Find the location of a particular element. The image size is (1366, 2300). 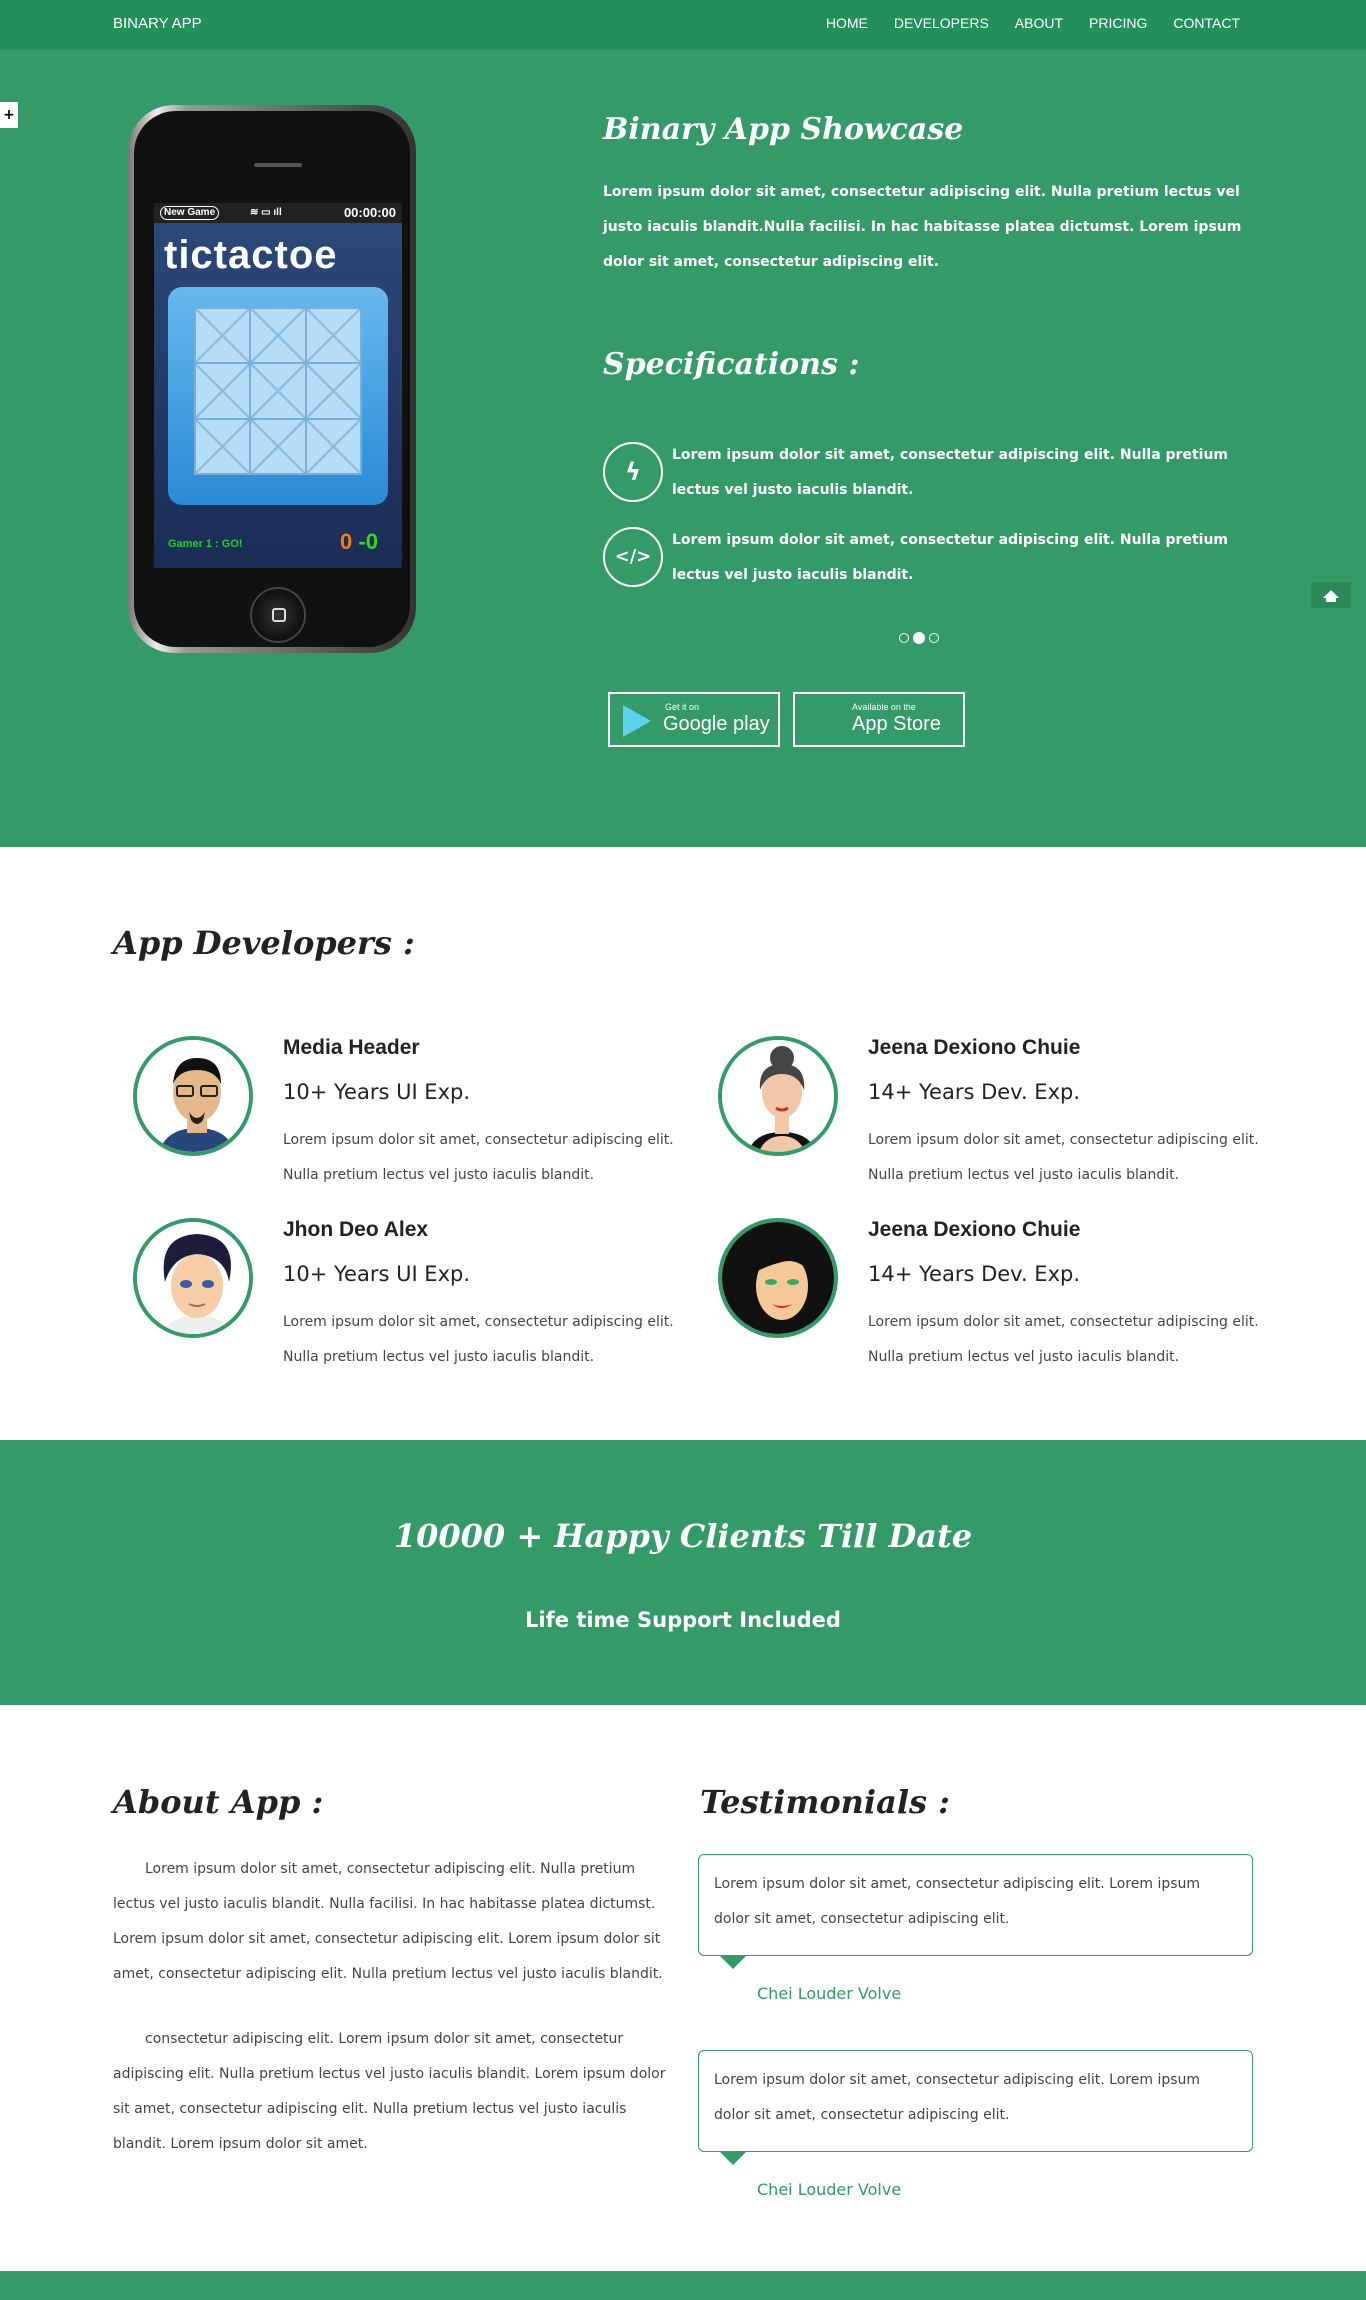

code-icon: </> is located at coordinates (633, 557).